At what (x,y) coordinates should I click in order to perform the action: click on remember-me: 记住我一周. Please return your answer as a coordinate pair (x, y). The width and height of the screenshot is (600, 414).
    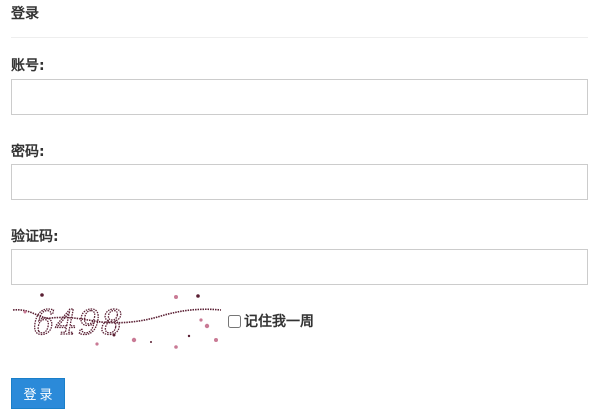
    Looking at the image, I should click on (271, 321).